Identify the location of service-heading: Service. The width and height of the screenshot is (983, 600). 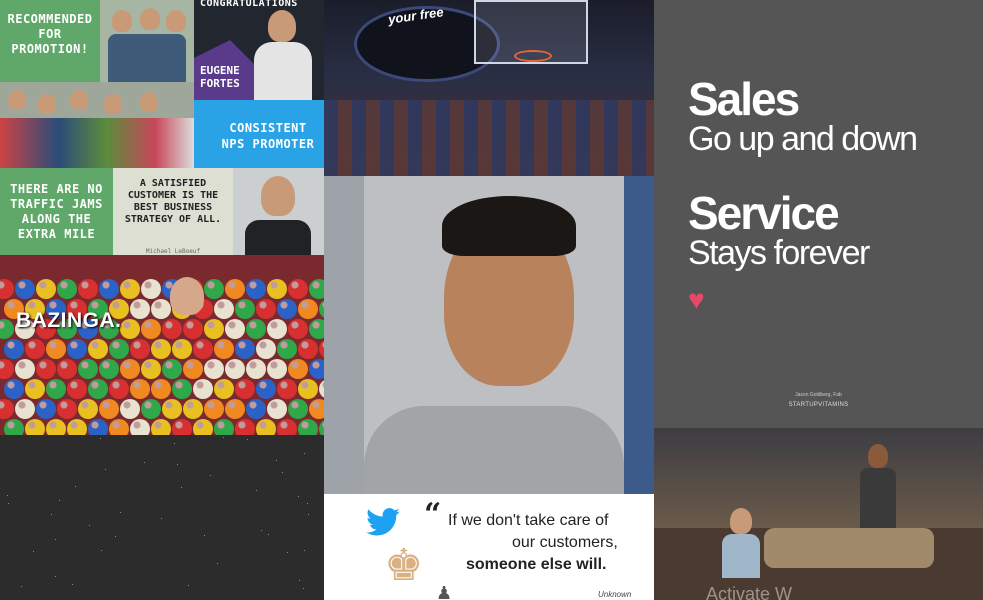
(764, 213).